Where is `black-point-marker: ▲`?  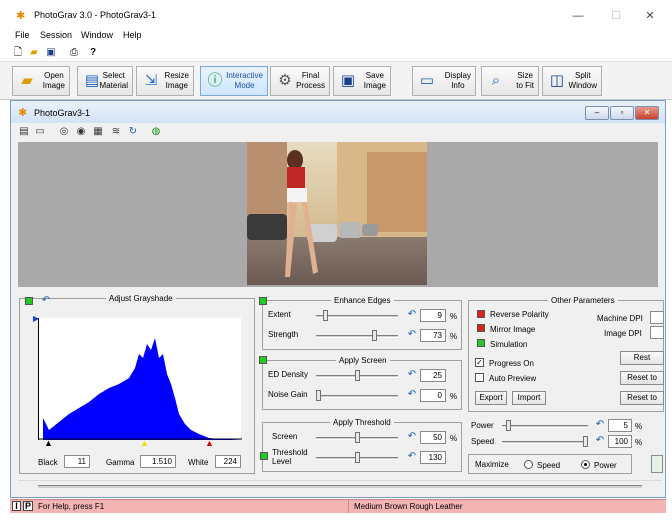 black-point-marker: ▲ is located at coordinates (48, 443).